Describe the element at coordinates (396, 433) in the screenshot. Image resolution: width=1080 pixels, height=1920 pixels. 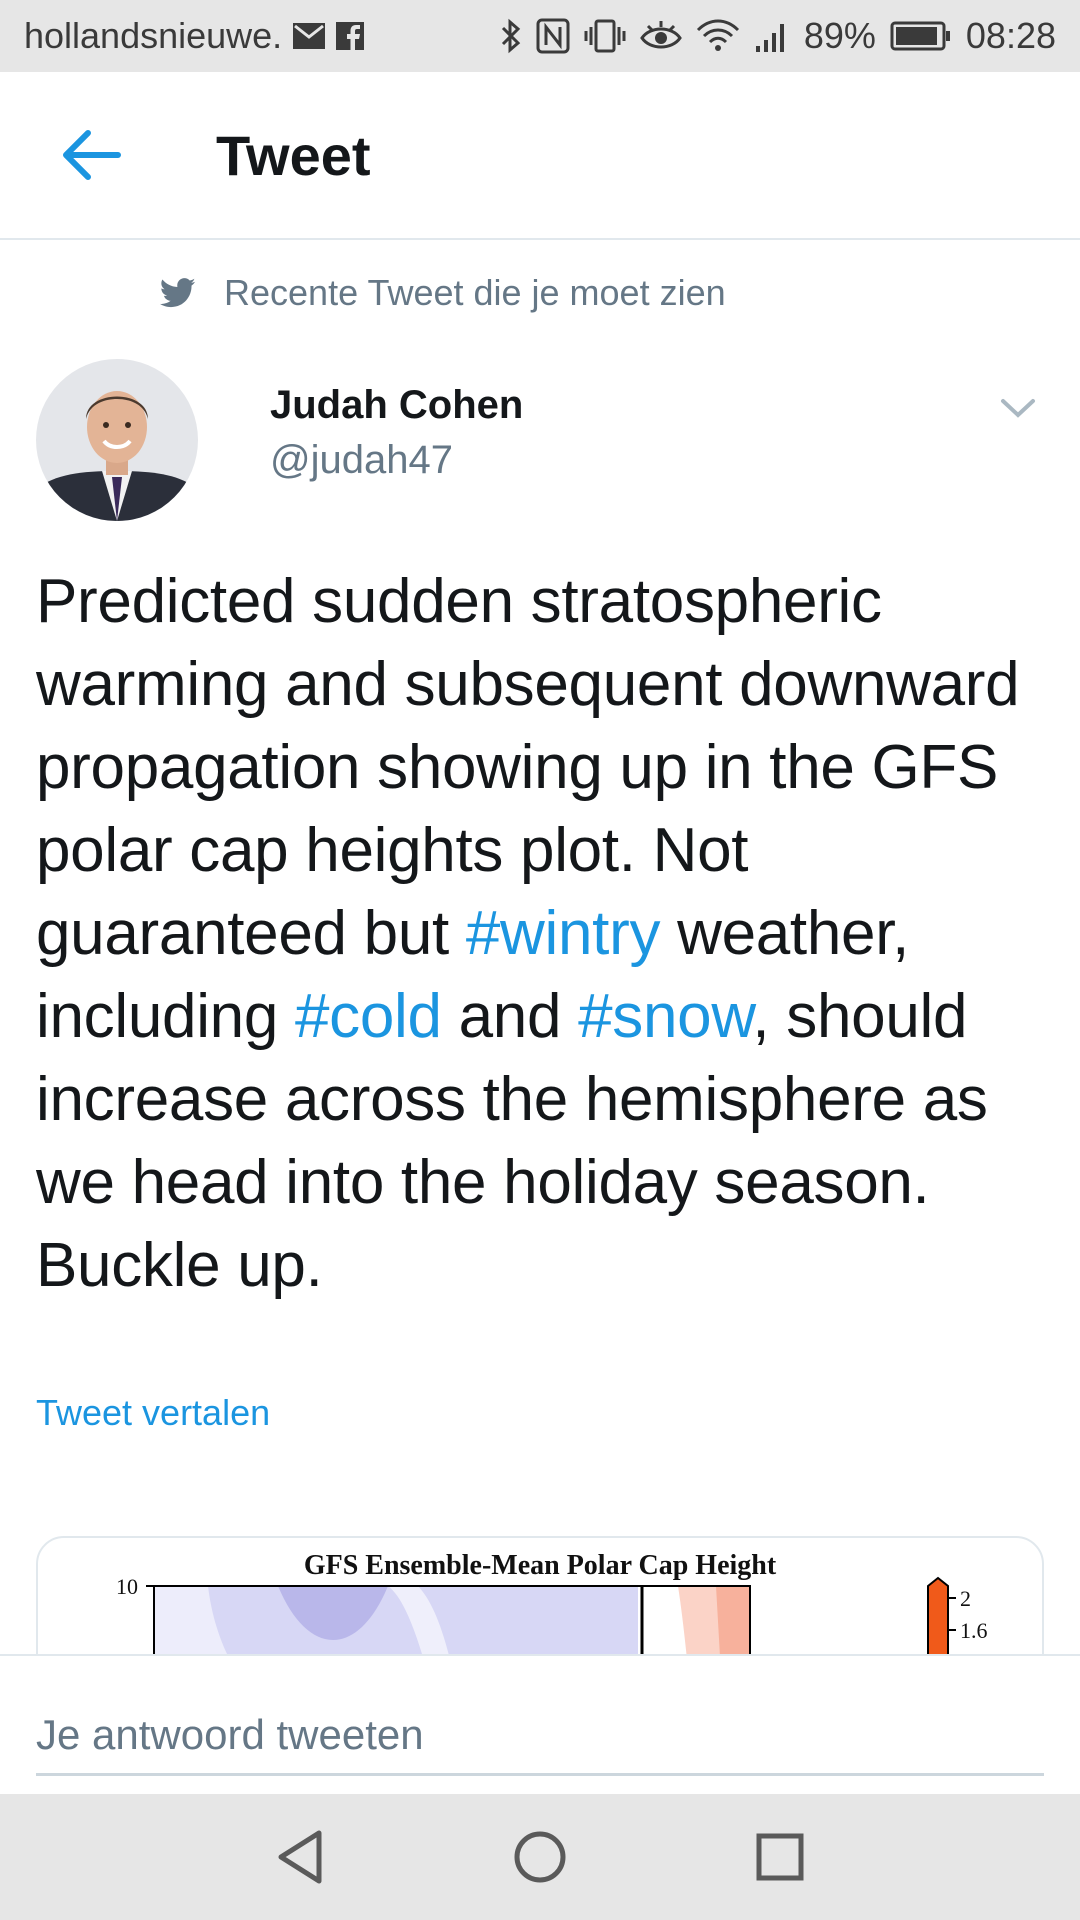
I see `author-names: Judah Cohen @judah47` at that location.